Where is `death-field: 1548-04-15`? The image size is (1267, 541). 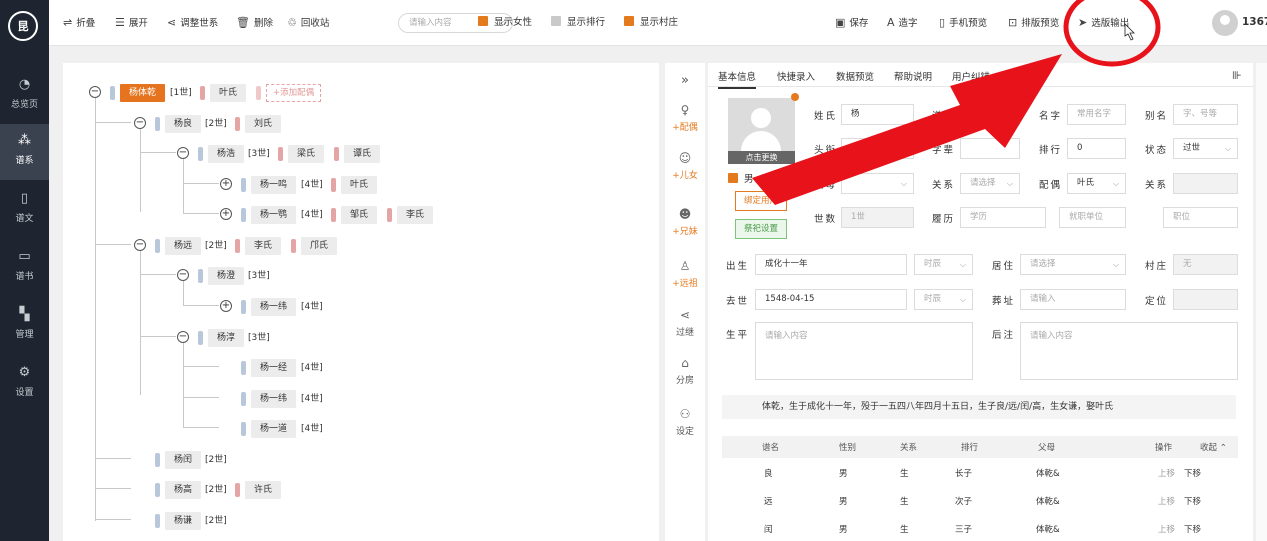 death-field: 1548-04-15 is located at coordinates (831, 299).